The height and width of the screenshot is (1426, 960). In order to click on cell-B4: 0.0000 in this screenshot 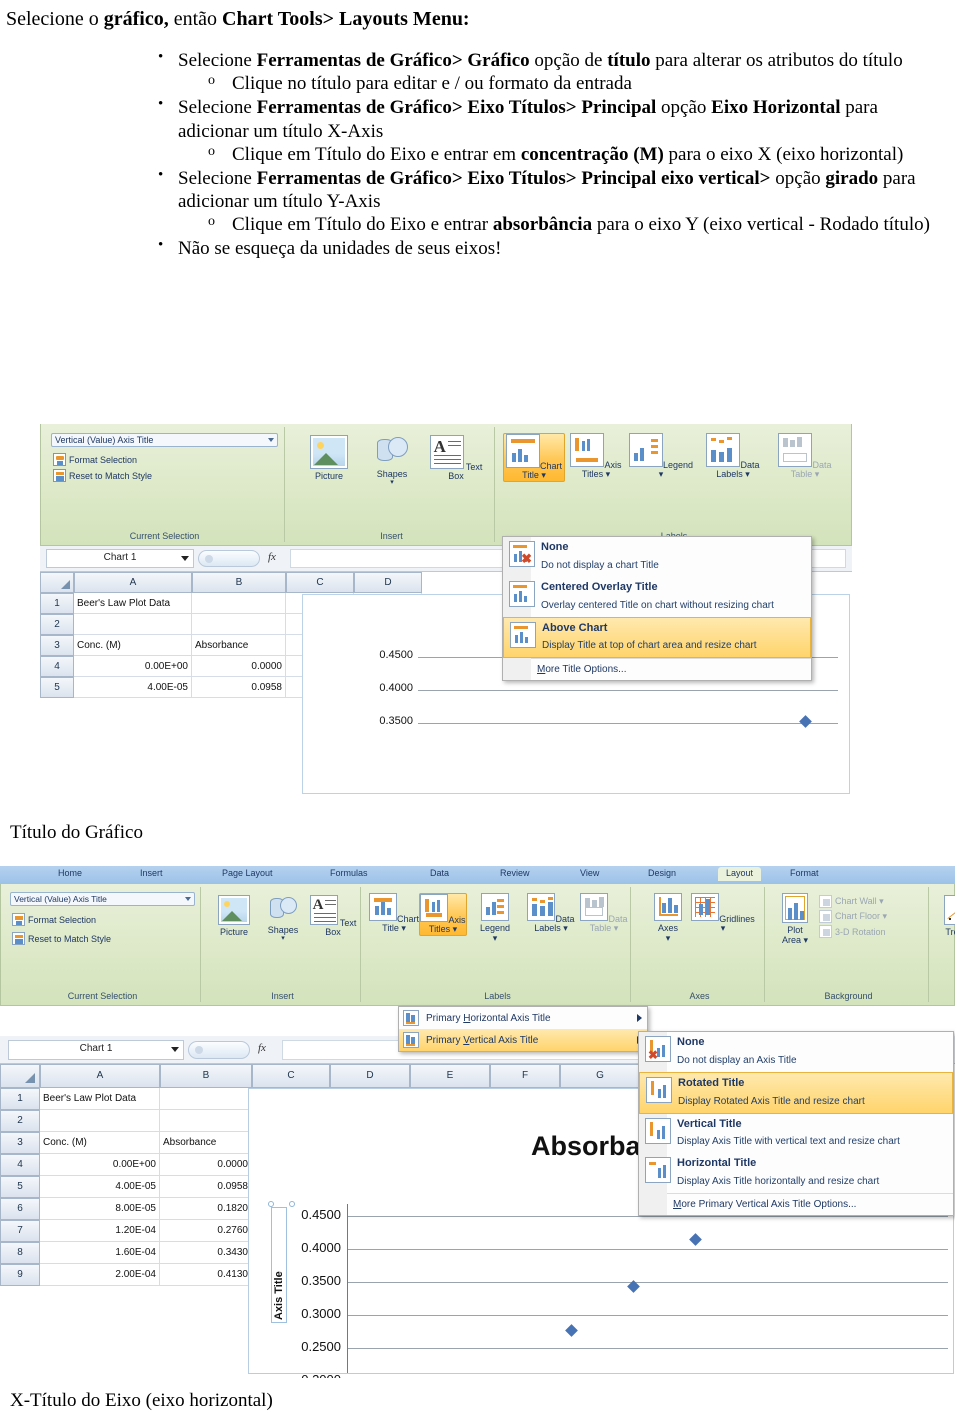, I will do `click(206, 1165)`.